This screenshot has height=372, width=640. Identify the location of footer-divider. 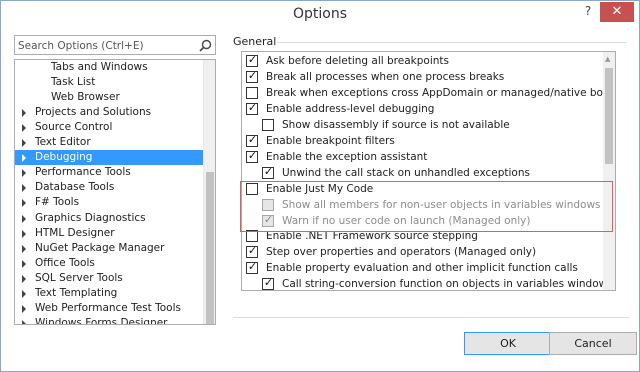
(431, 317).